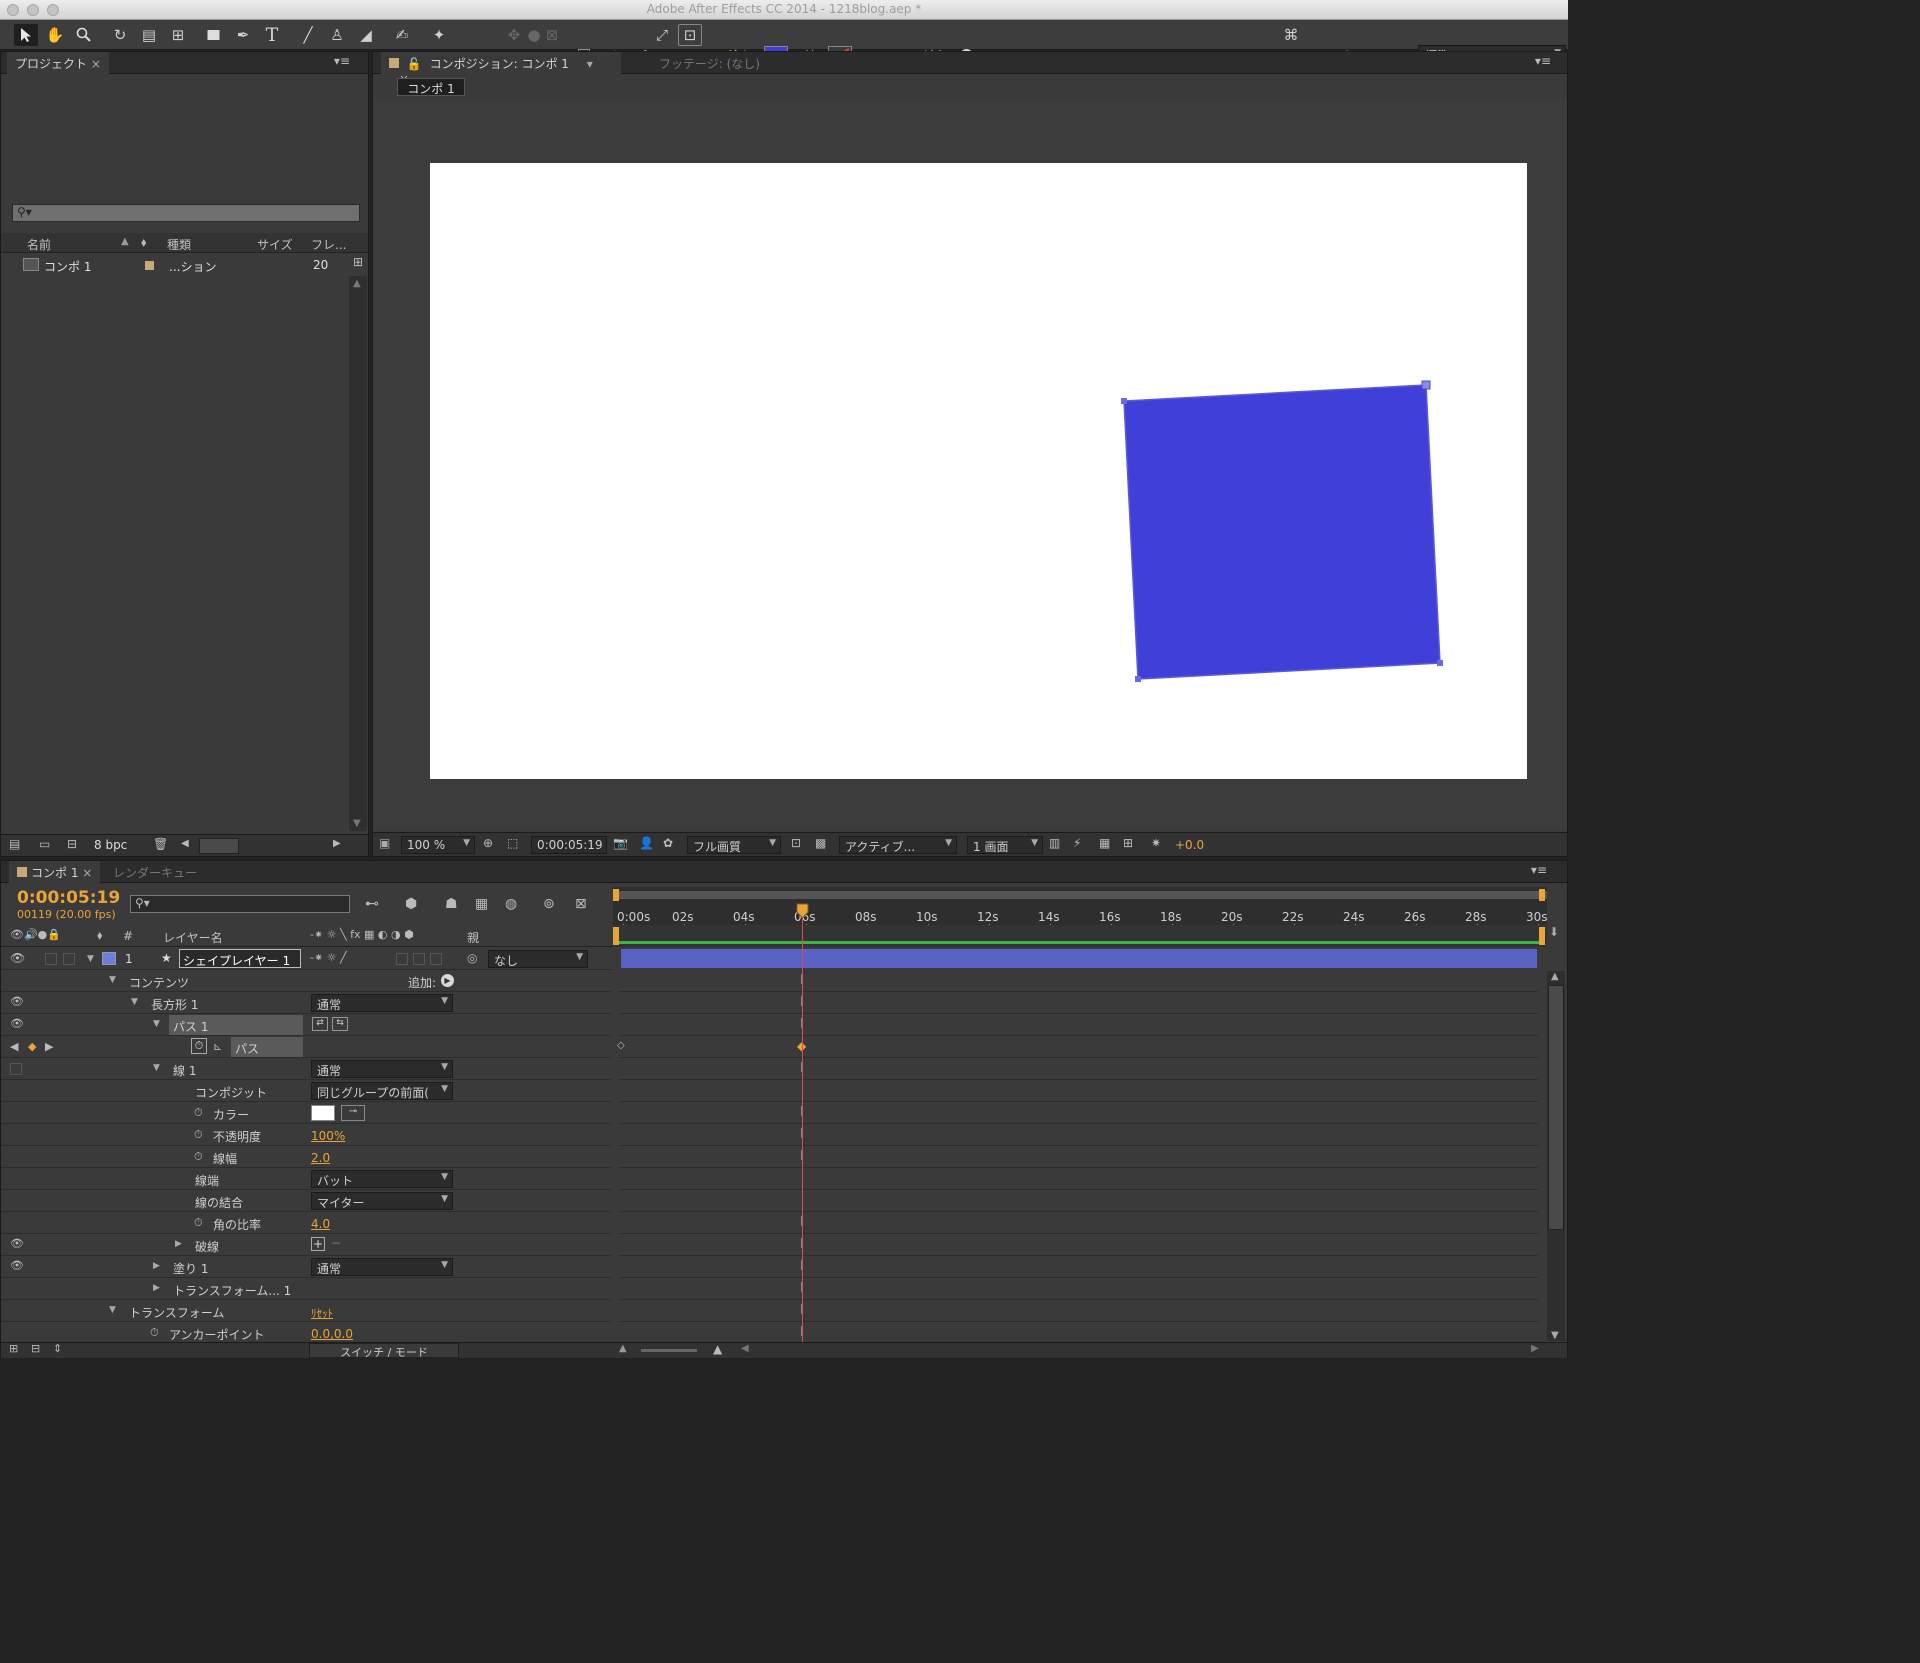 This screenshot has height=1663, width=1920. Describe the element at coordinates (384, 843) in the screenshot. I see `always-preview-icon: ▣` at that location.